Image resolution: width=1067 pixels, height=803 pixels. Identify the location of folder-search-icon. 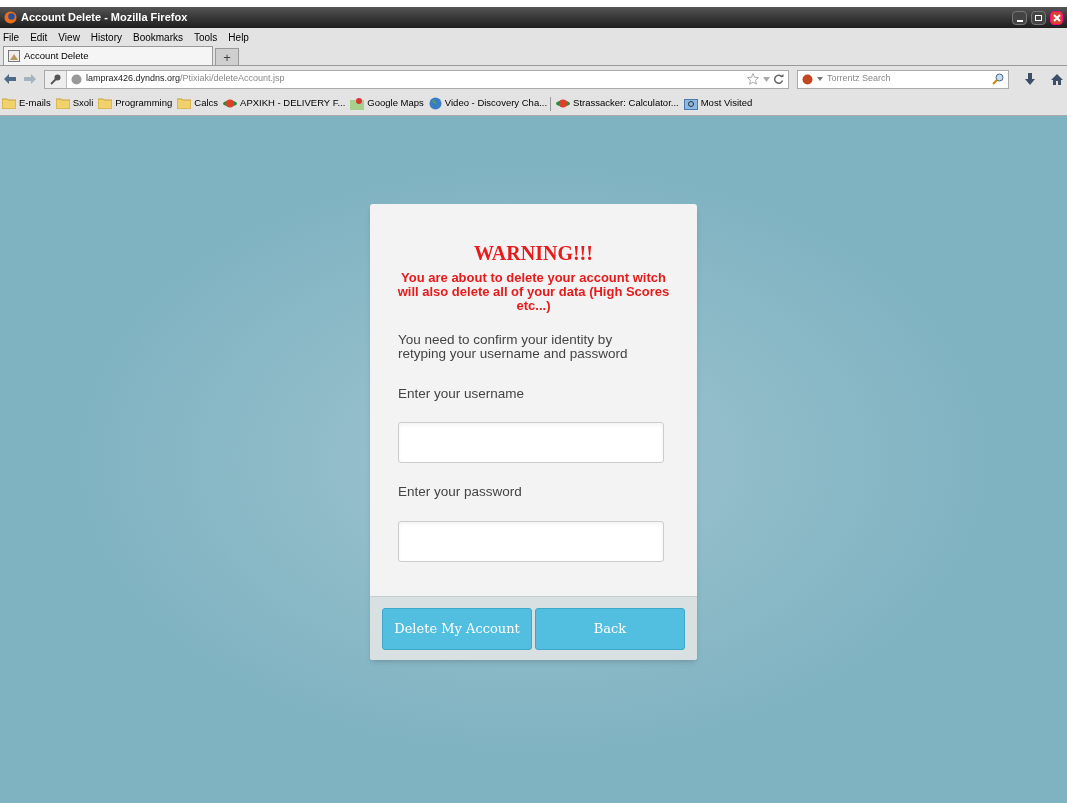
(690, 103).